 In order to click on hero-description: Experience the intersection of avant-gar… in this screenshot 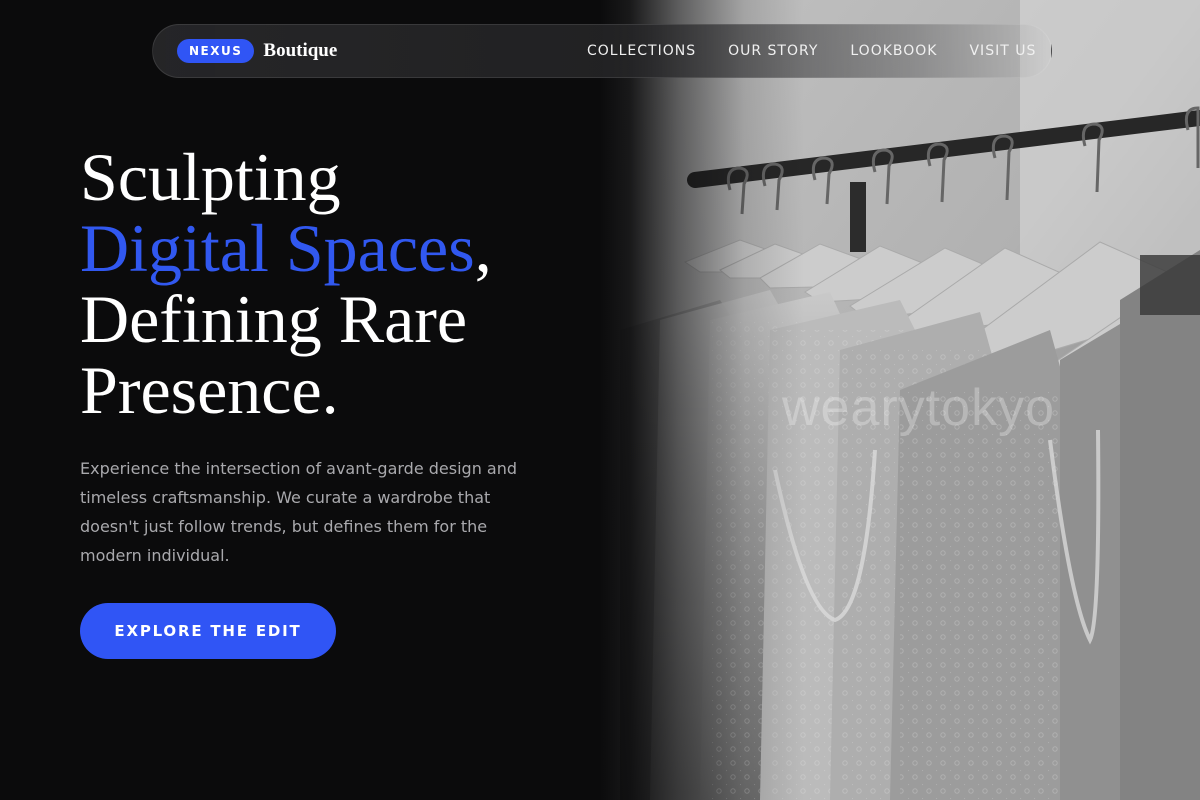, I will do `click(299, 512)`.